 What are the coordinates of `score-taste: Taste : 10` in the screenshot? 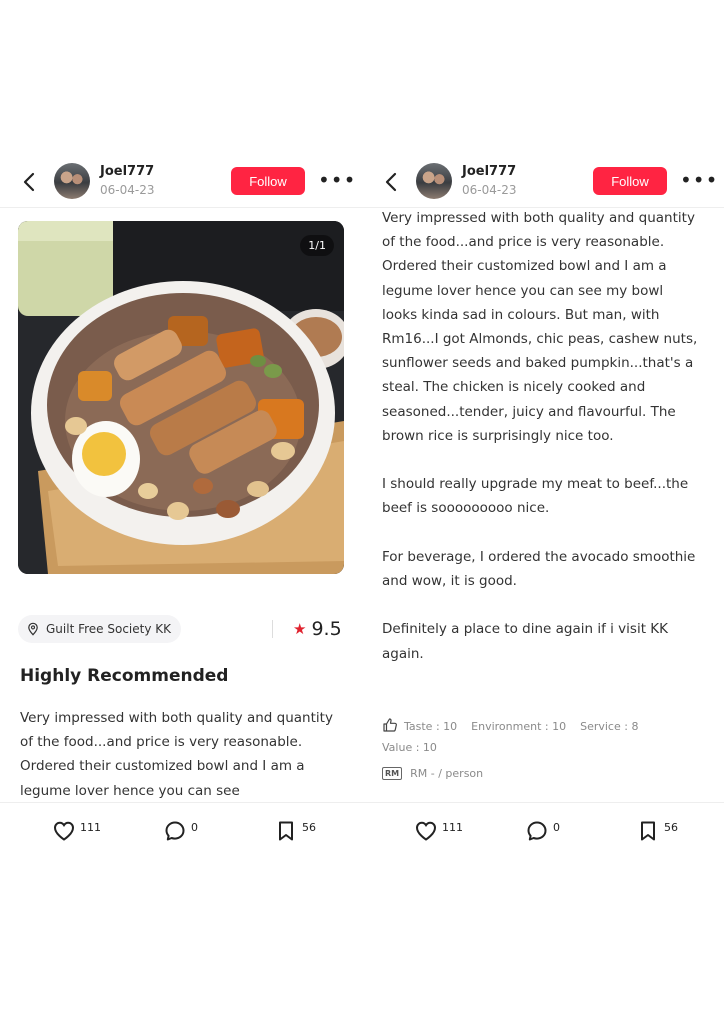 It's located at (431, 726).